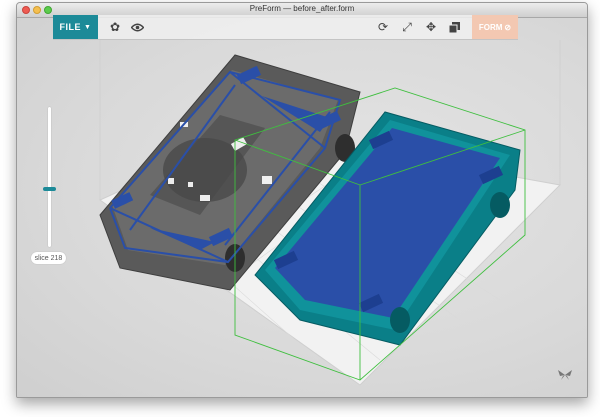 The image size is (600, 417). What do you see at coordinates (48, 258) in the screenshot?
I see `slice-label: slice 218` at bounding box center [48, 258].